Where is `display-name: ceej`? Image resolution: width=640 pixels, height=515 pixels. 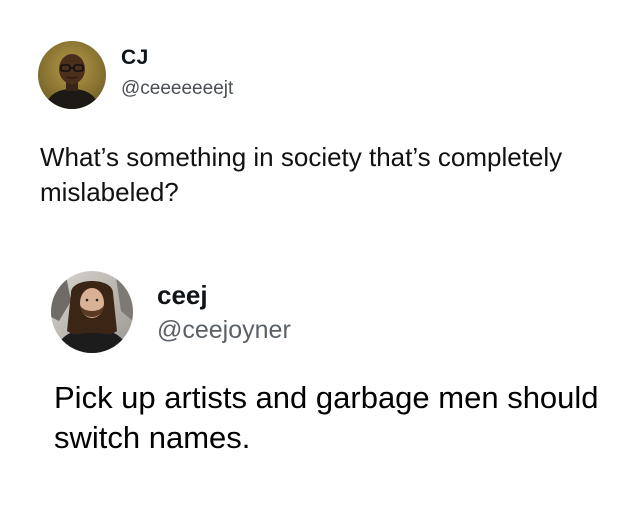 display-name: ceej is located at coordinates (182, 295).